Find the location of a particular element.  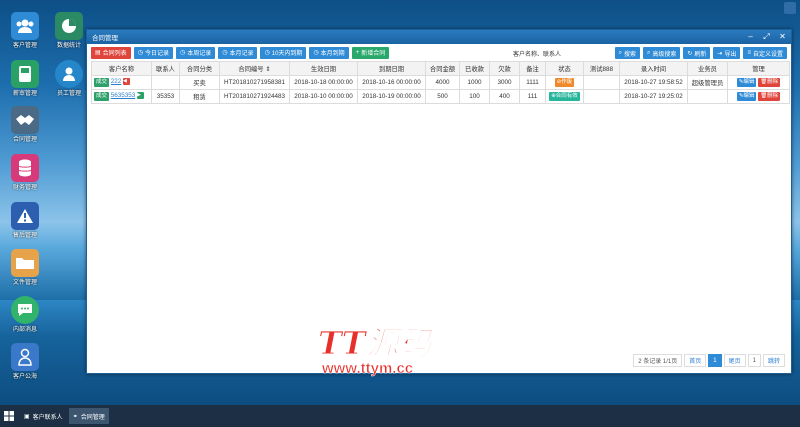

expire-month-button: ◷ 本月到期 is located at coordinates (329, 52).